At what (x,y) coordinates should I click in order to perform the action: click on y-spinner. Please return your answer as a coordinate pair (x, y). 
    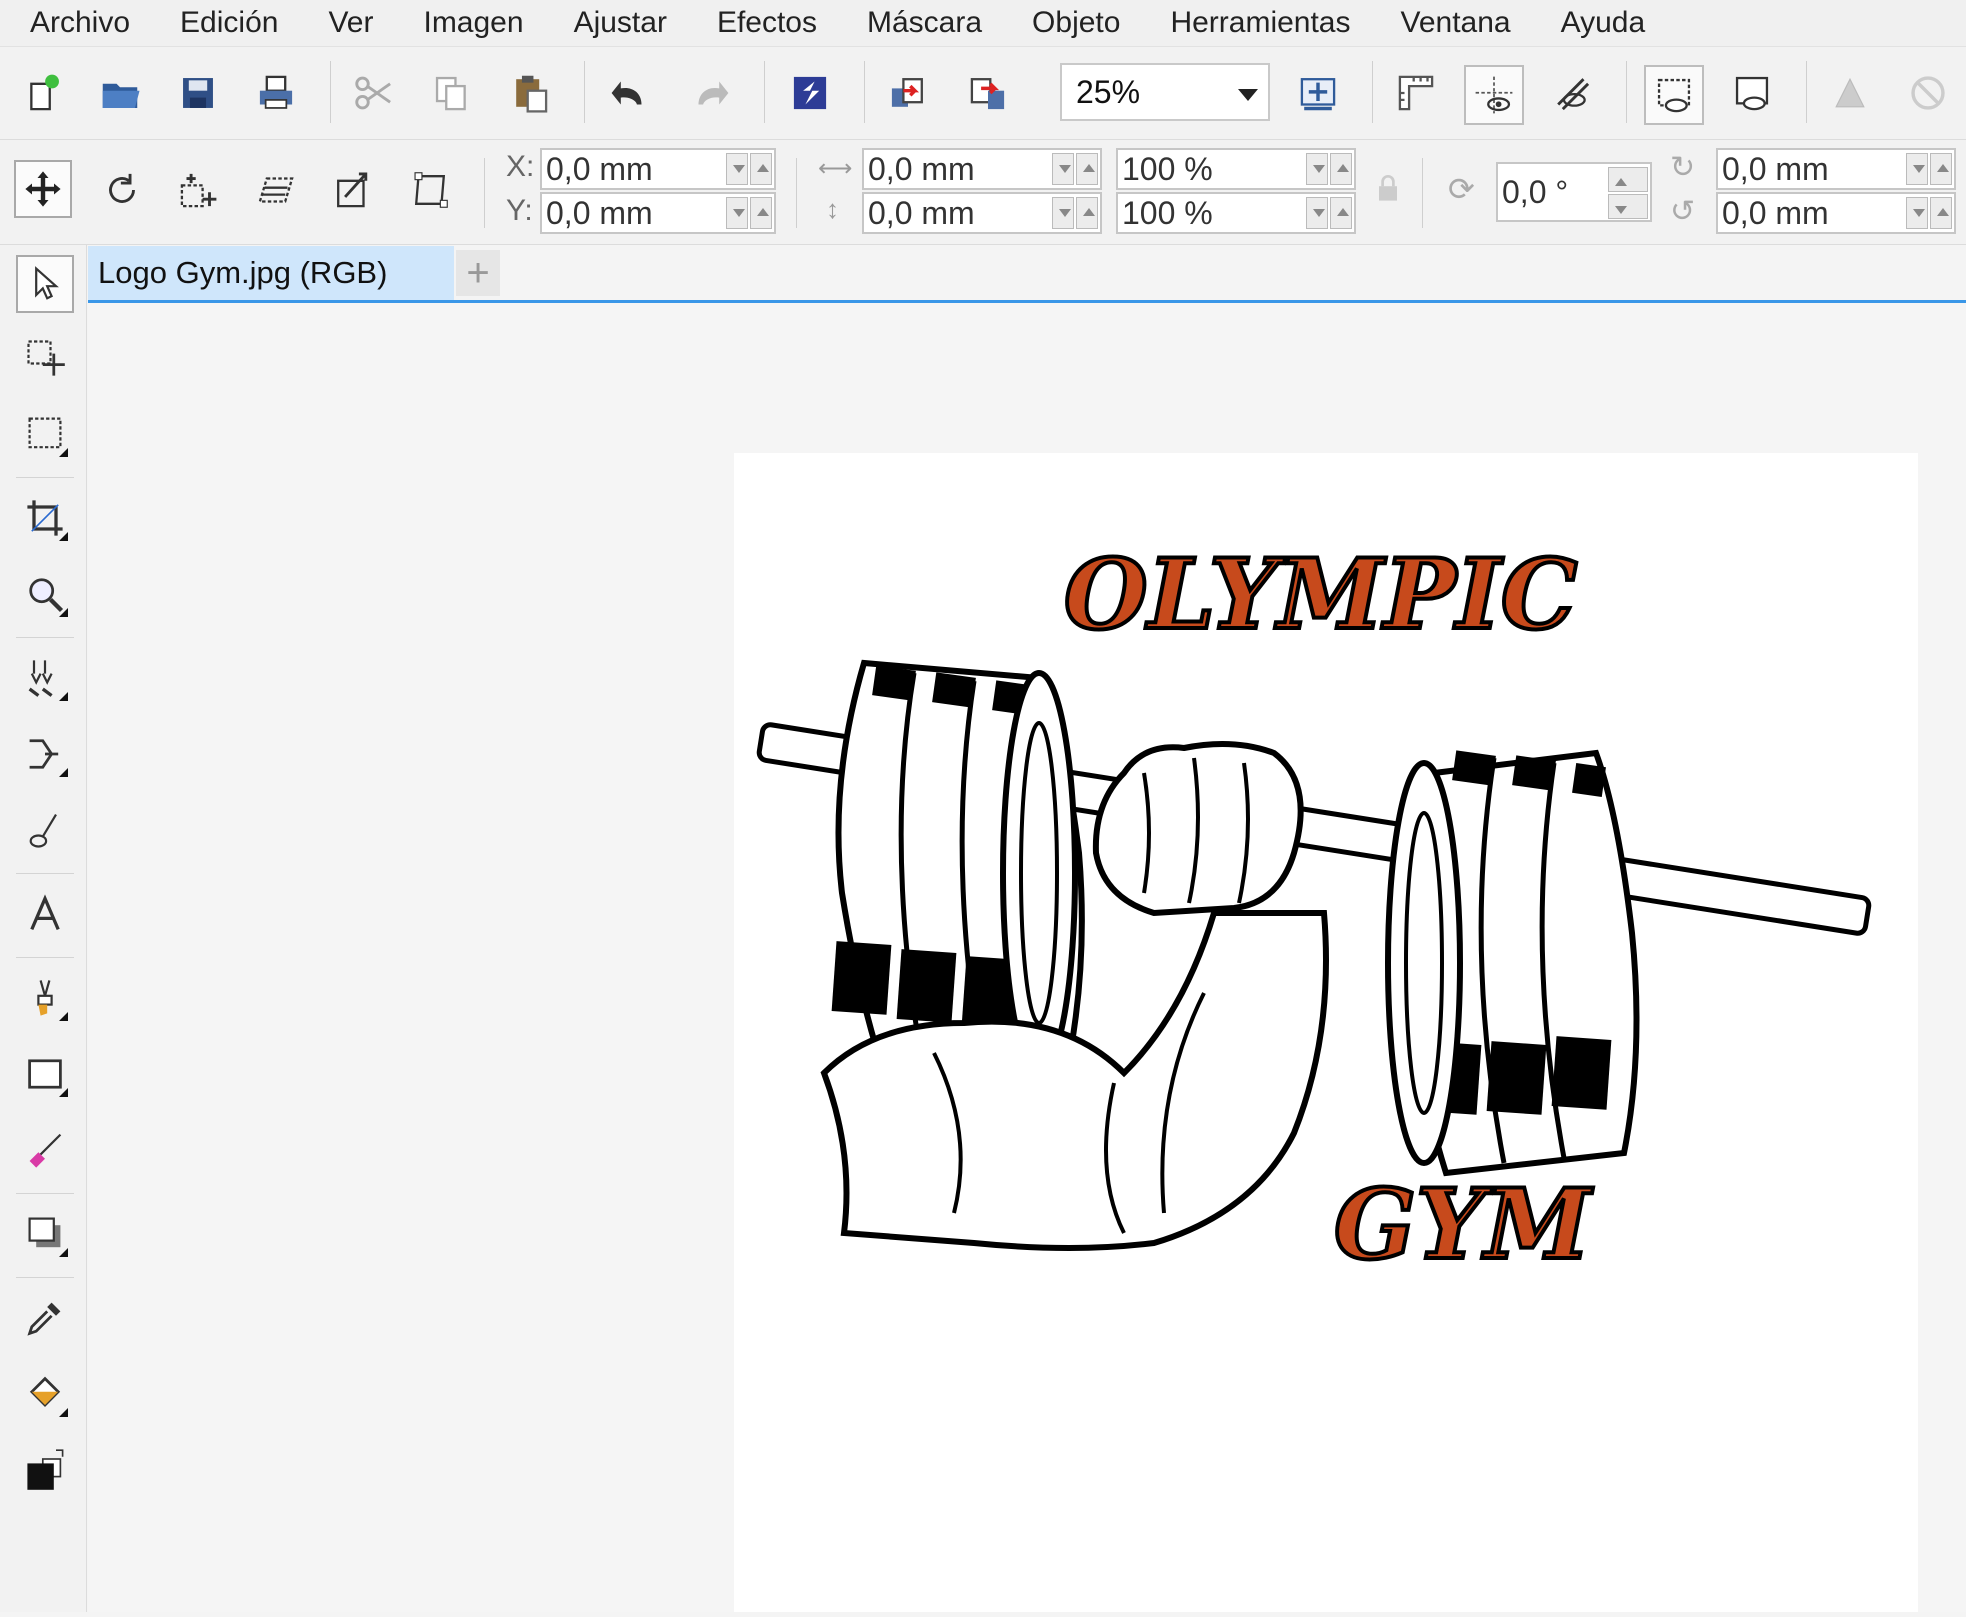
    Looking at the image, I should click on (749, 213).